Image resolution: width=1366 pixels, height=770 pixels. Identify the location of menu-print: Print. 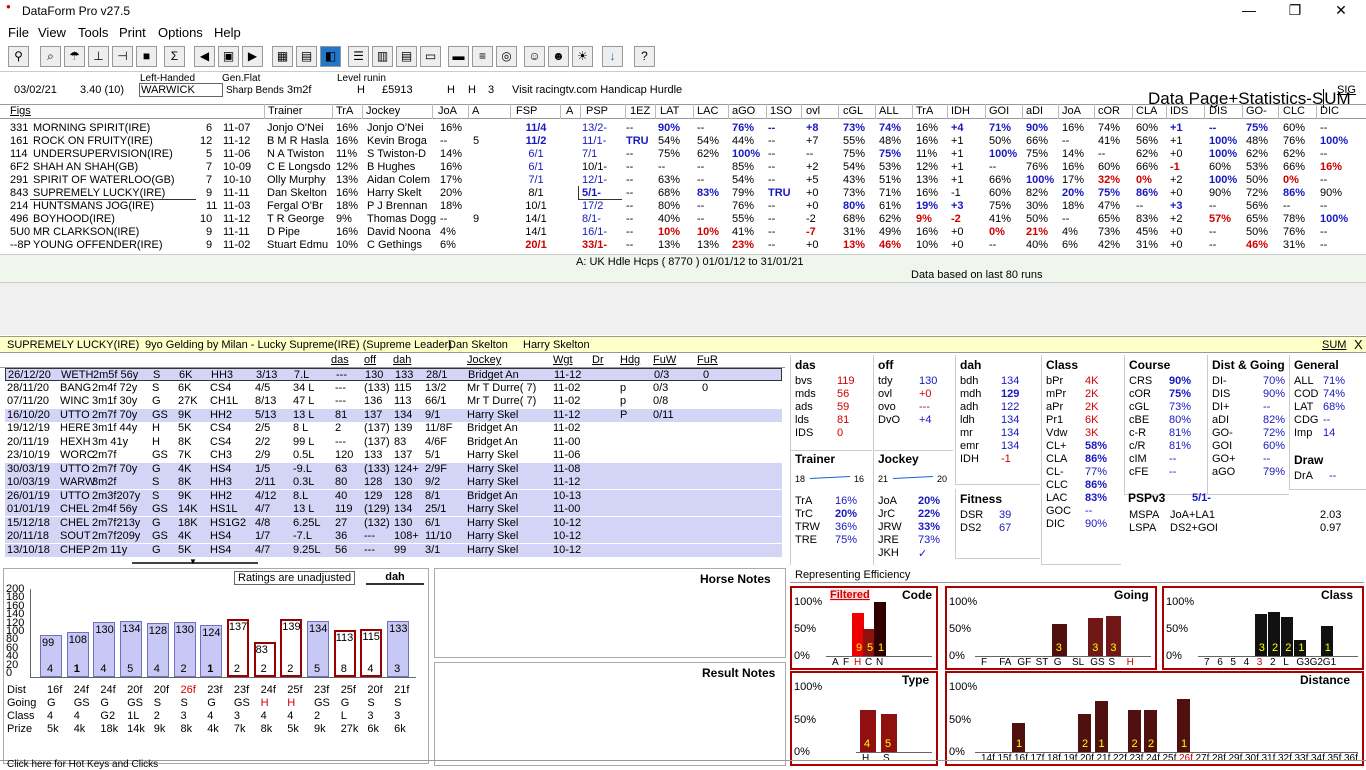
(132, 32).